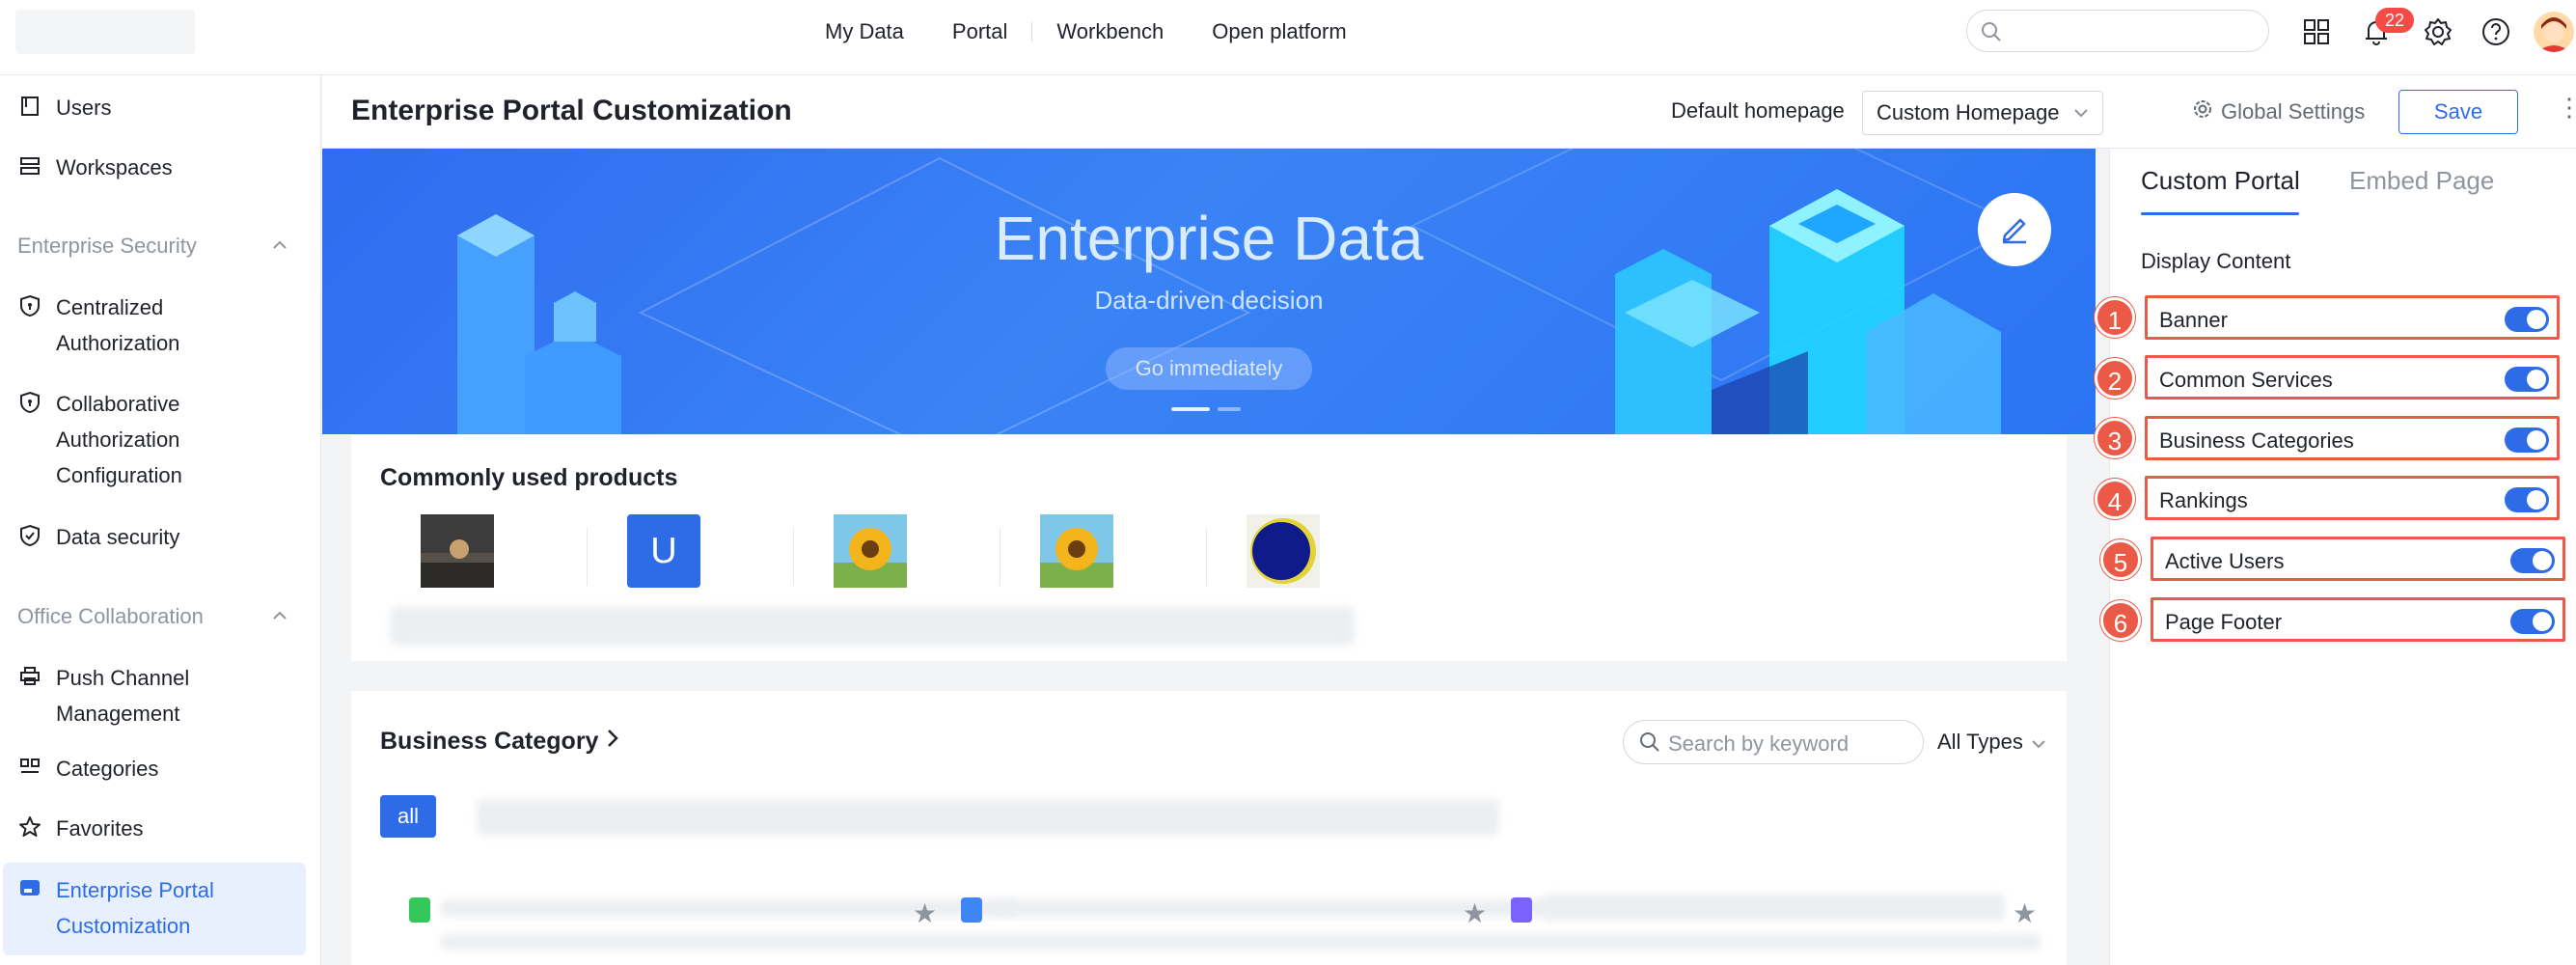 This screenshot has width=2576, height=965. Describe the element at coordinates (161, 537) in the screenshot. I see `sidebar-item-data-security: Data security` at that location.